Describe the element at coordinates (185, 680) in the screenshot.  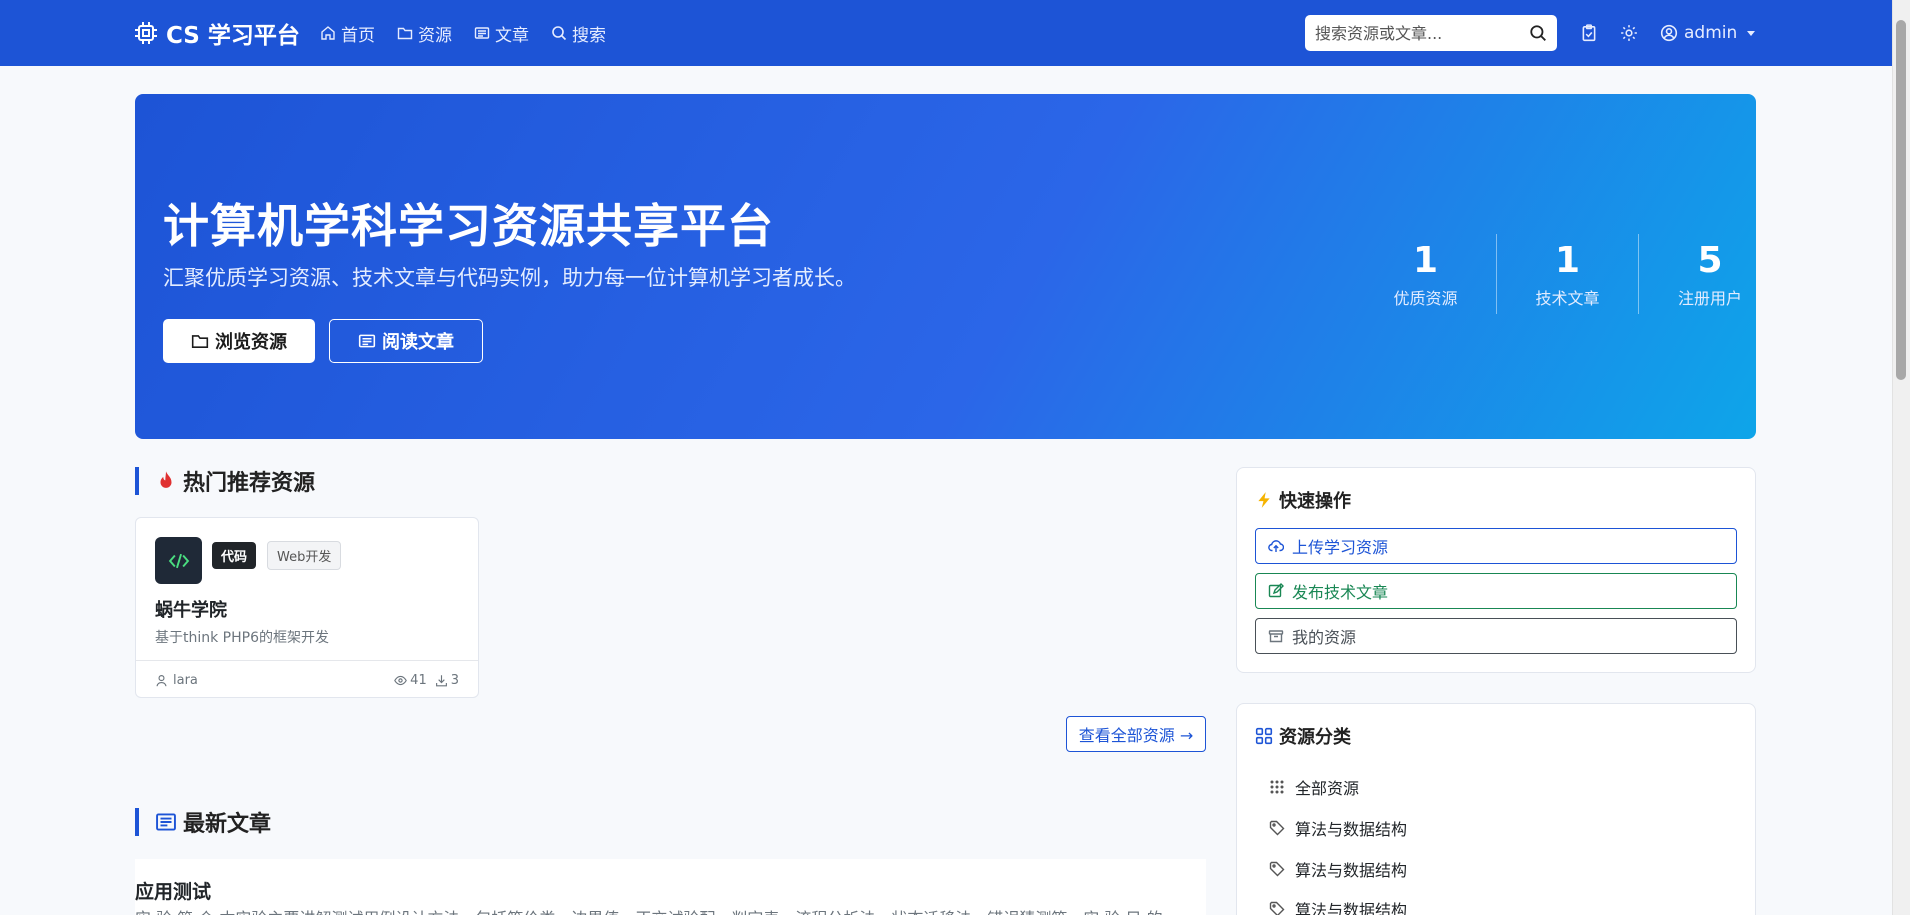
I see `author-name: lara` at that location.